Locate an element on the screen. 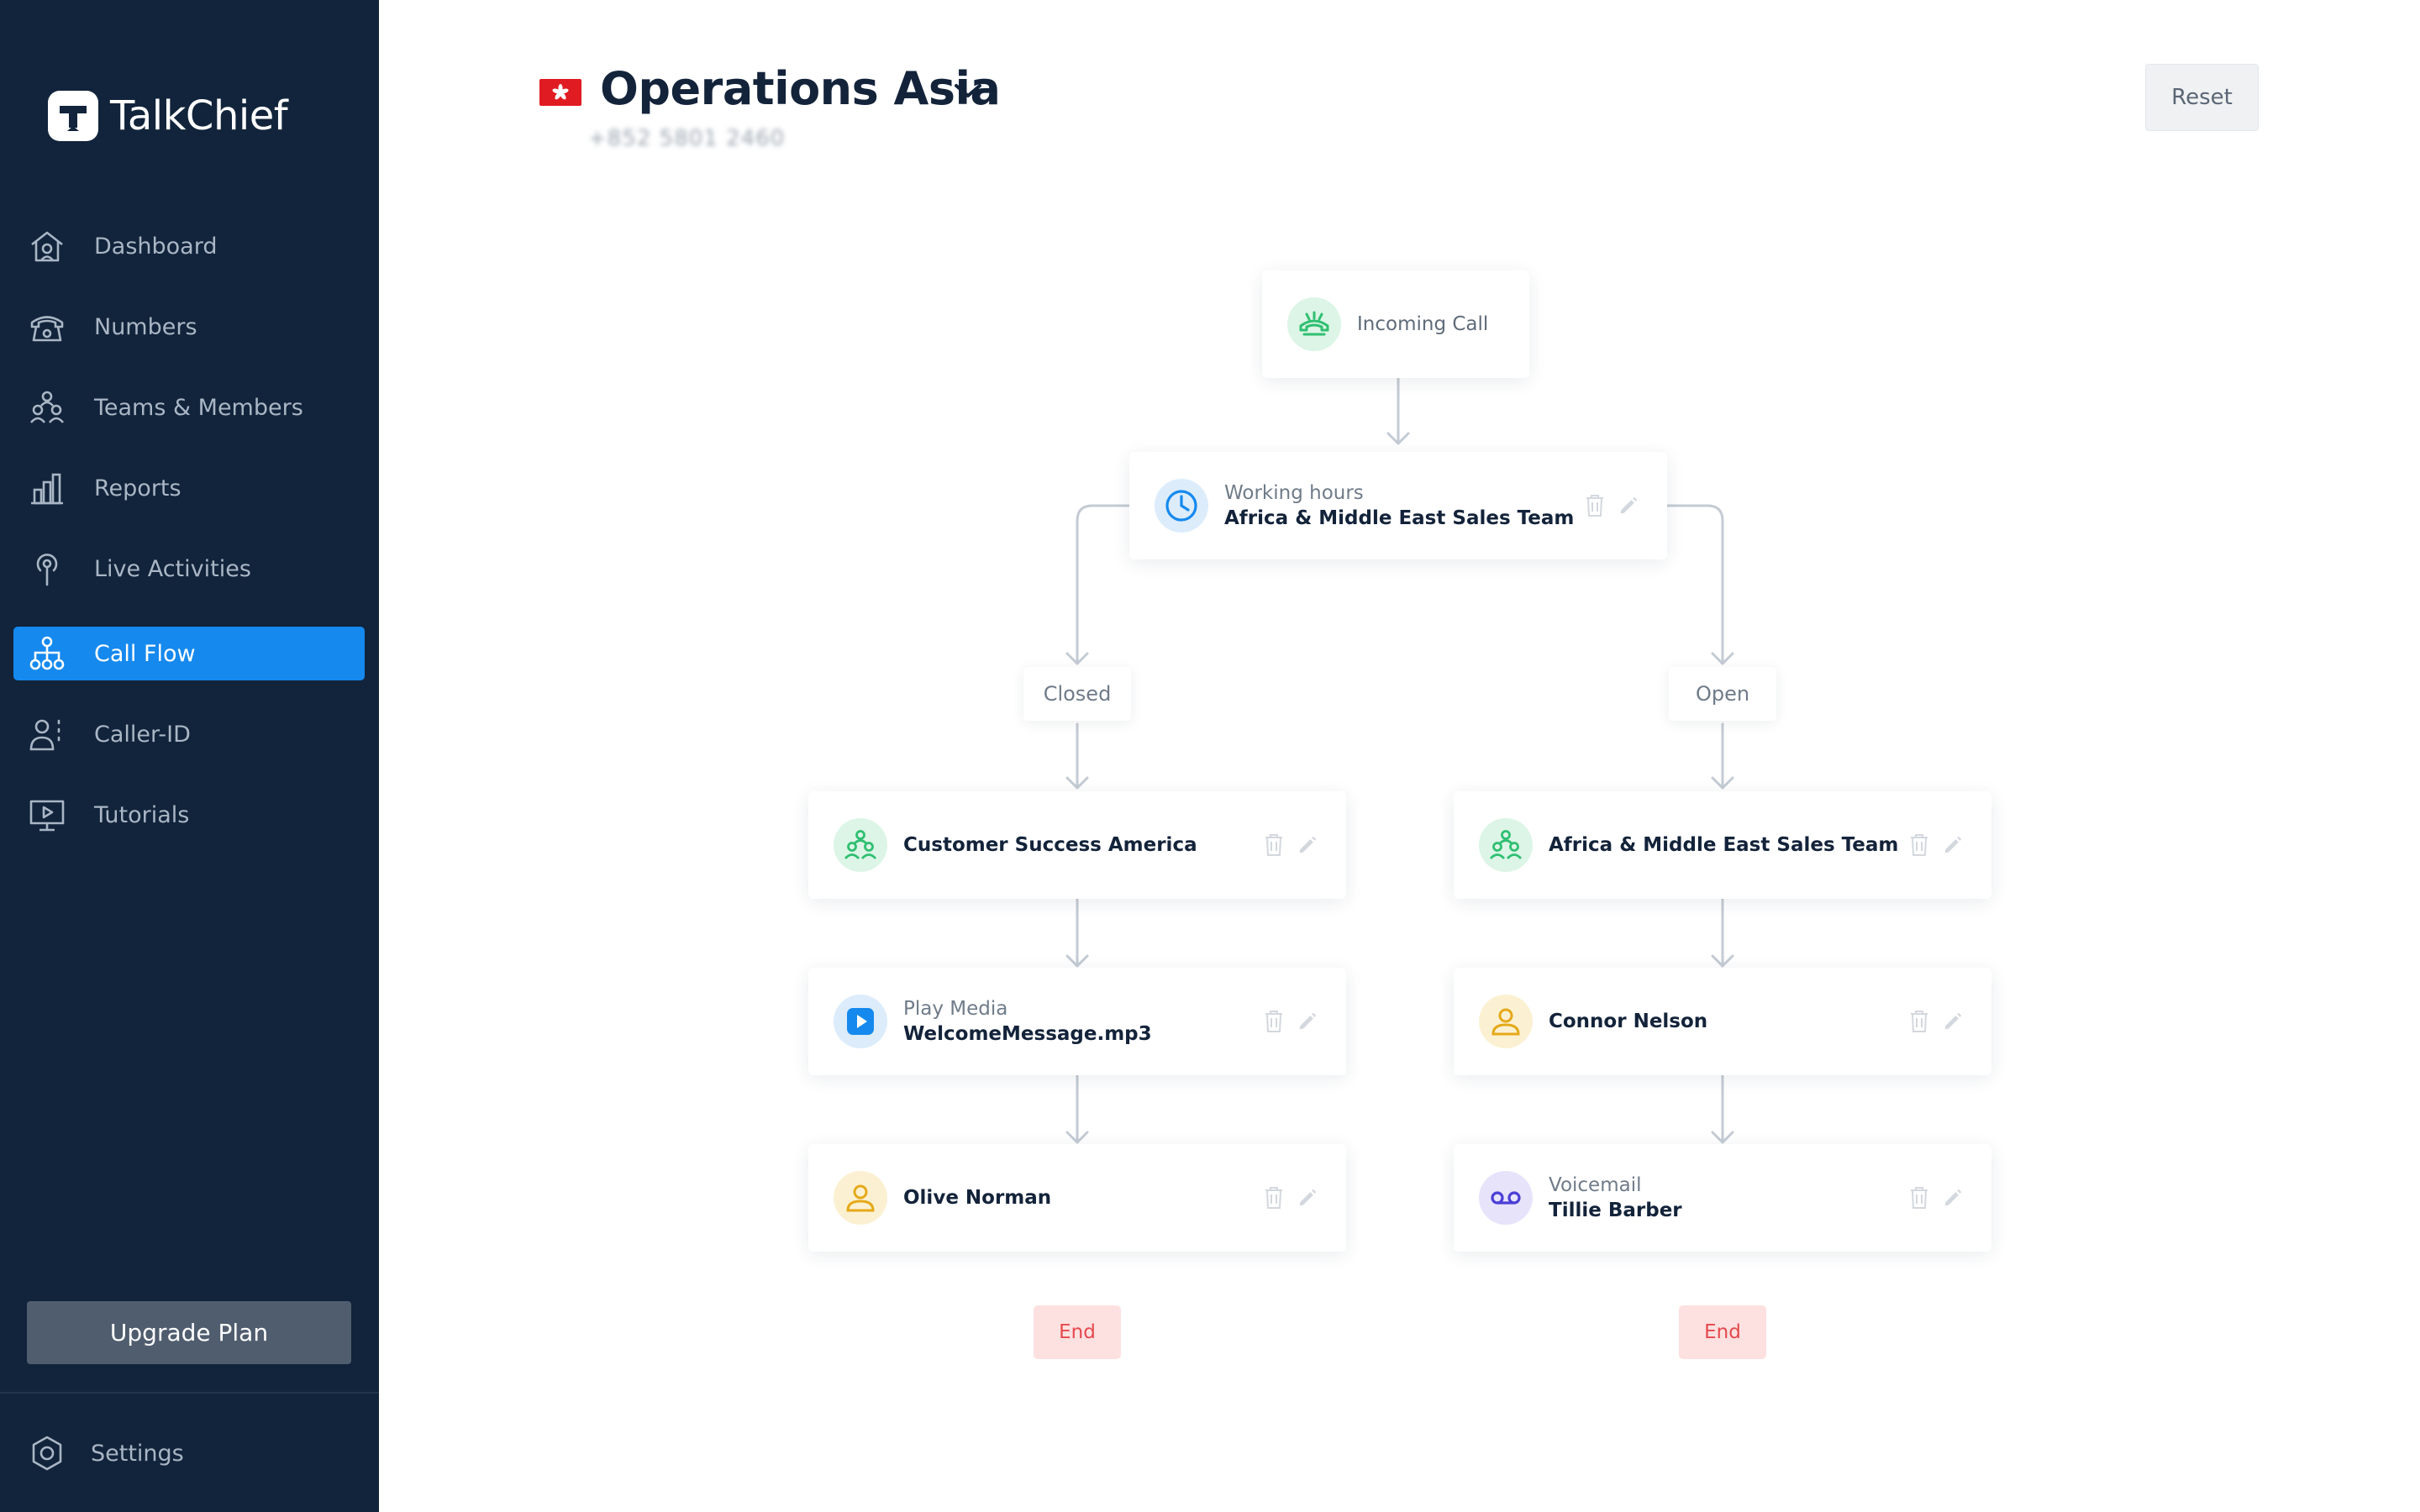 The image size is (2420, 1512). node-text: Connor Nelson is located at coordinates (1628, 1021).